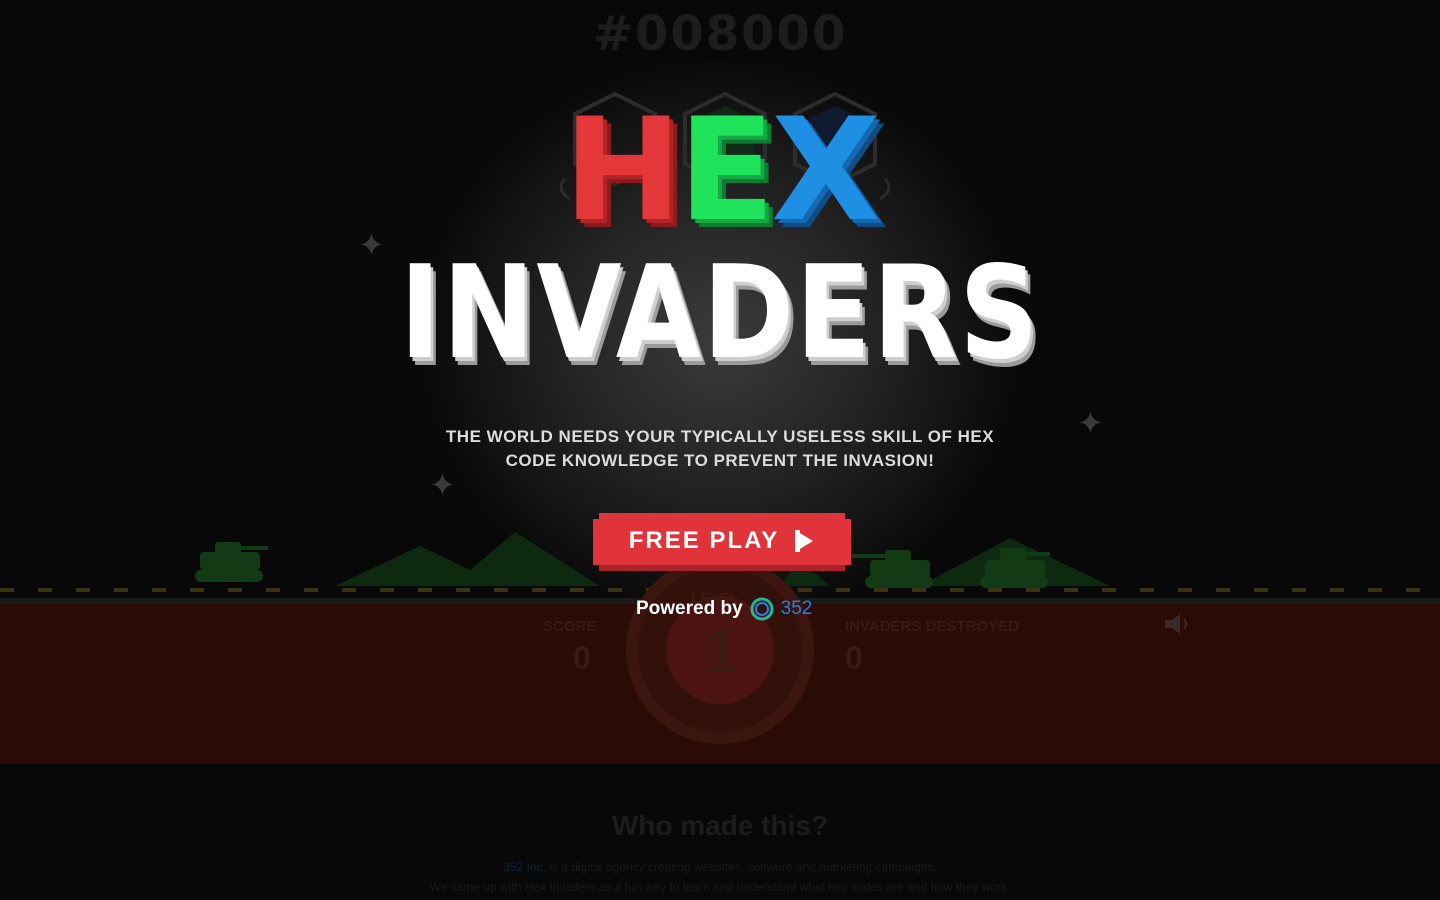  I want to click on 352-logo-icon, so click(762, 609).